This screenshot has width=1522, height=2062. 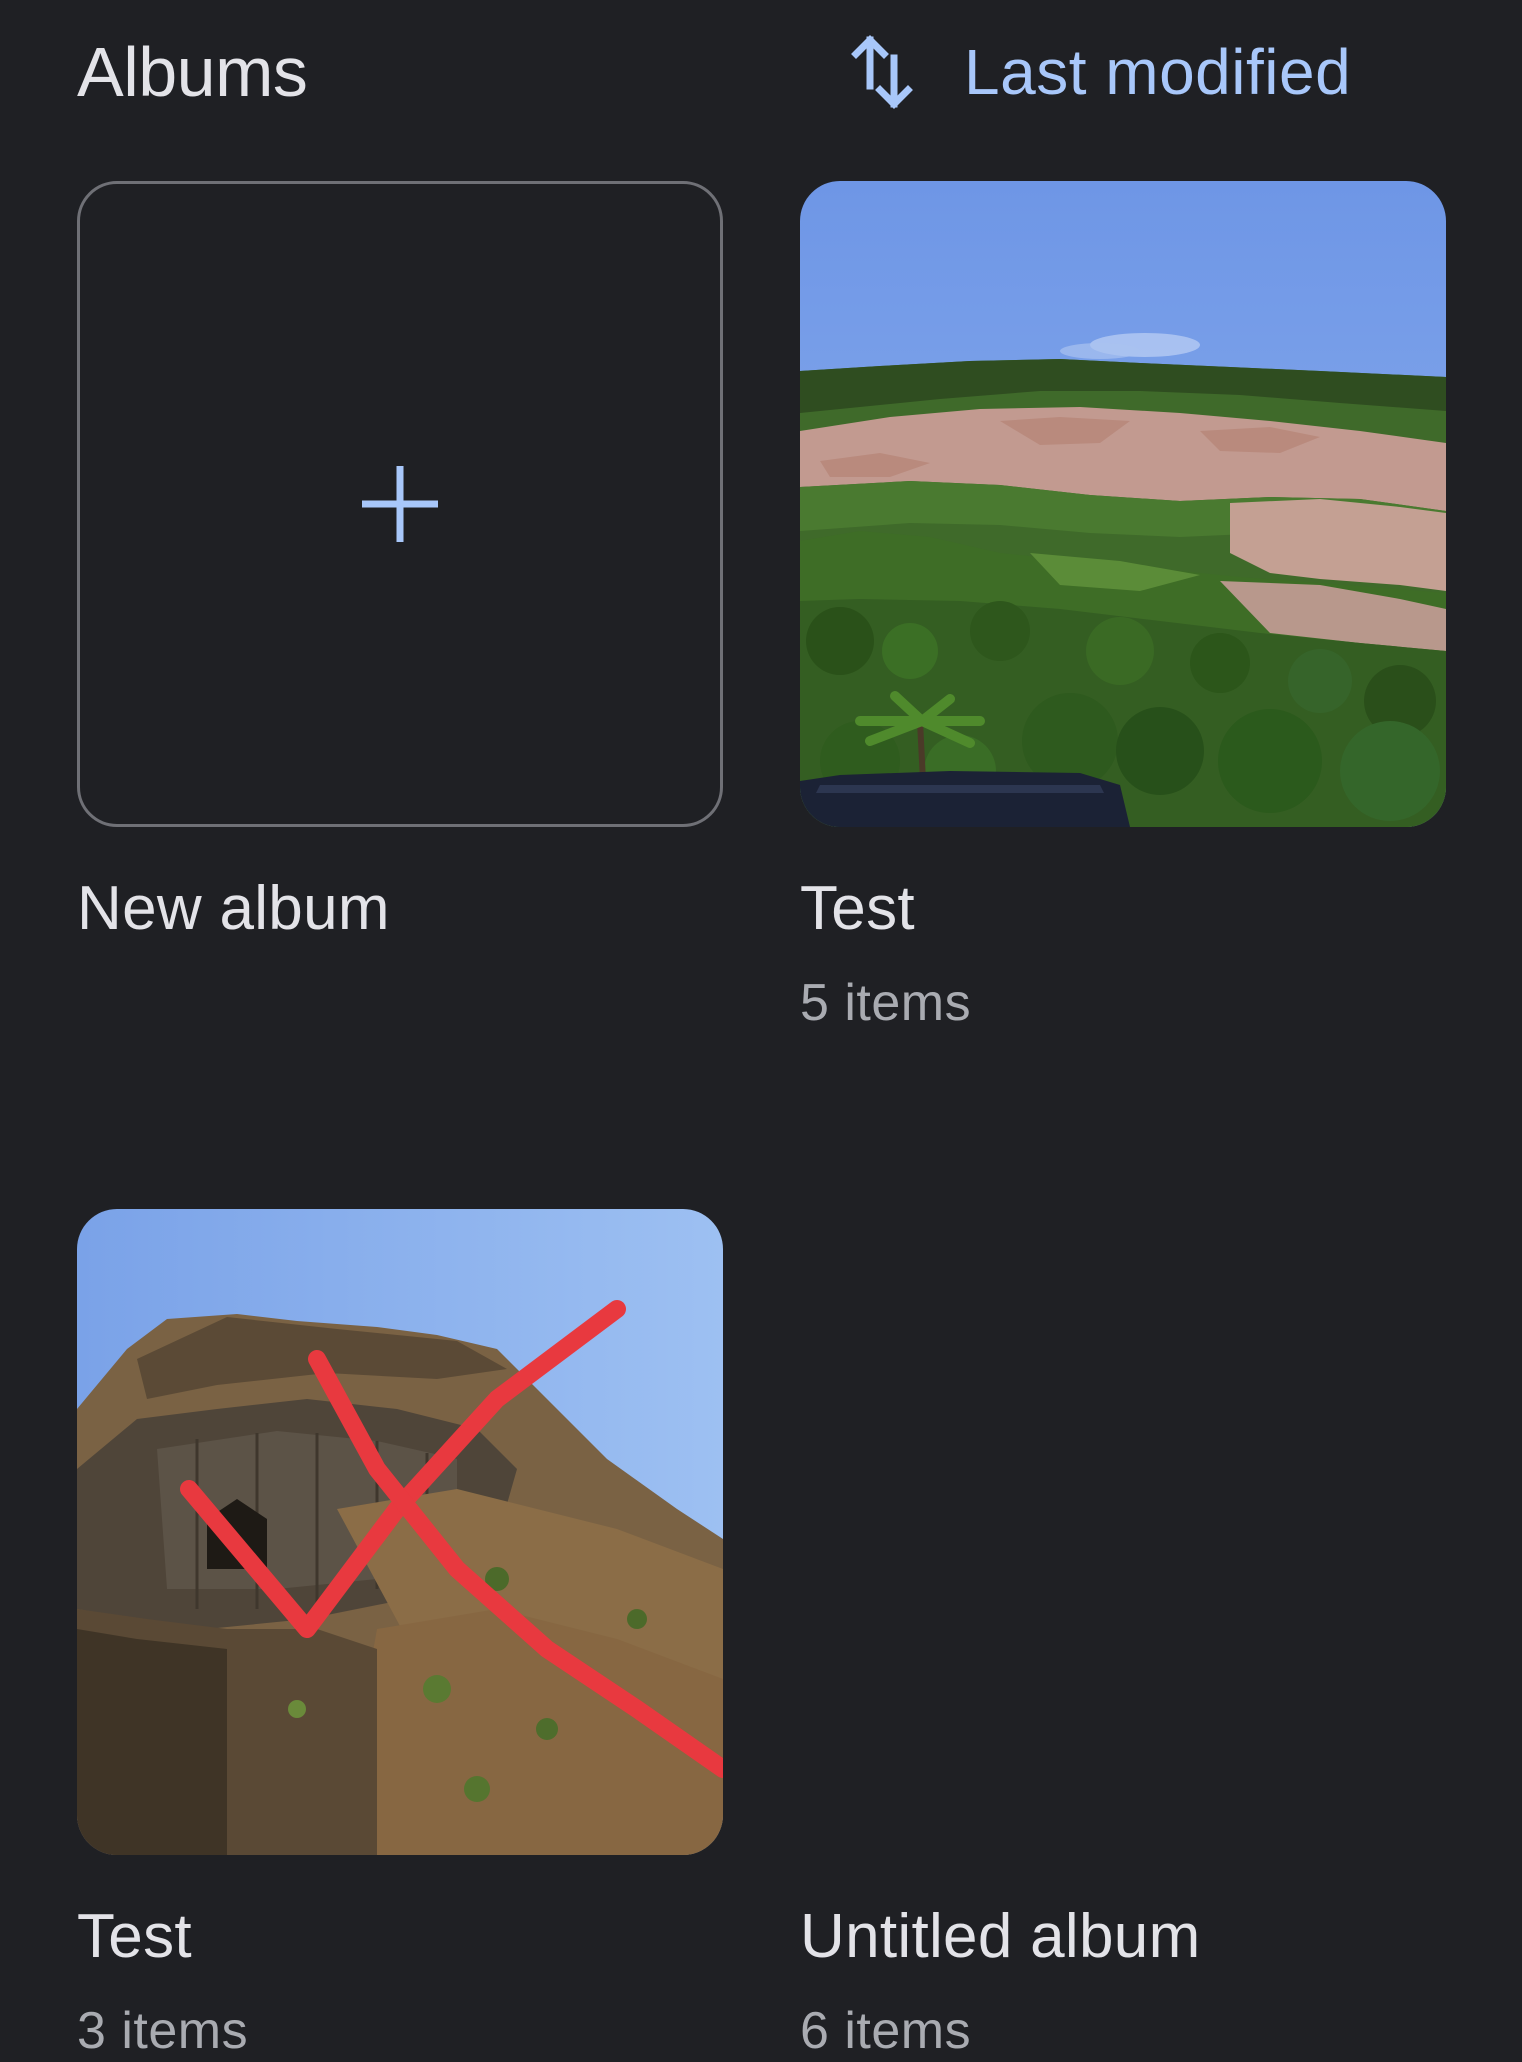 I want to click on page-title: Albums, so click(x=192, y=72).